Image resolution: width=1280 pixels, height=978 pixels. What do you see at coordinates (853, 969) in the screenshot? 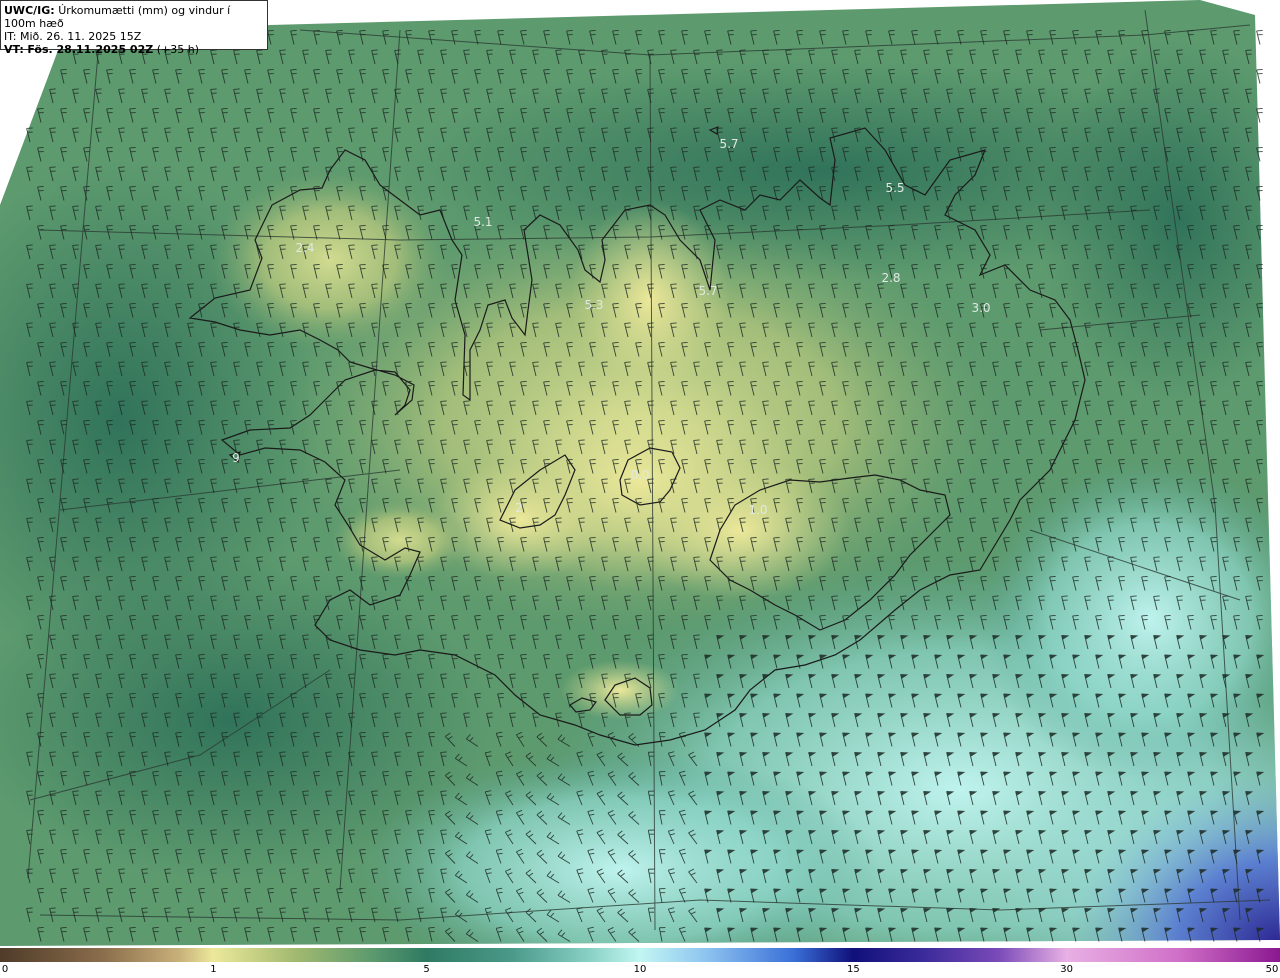
I see `colorbar-tick-label: 15` at bounding box center [853, 969].